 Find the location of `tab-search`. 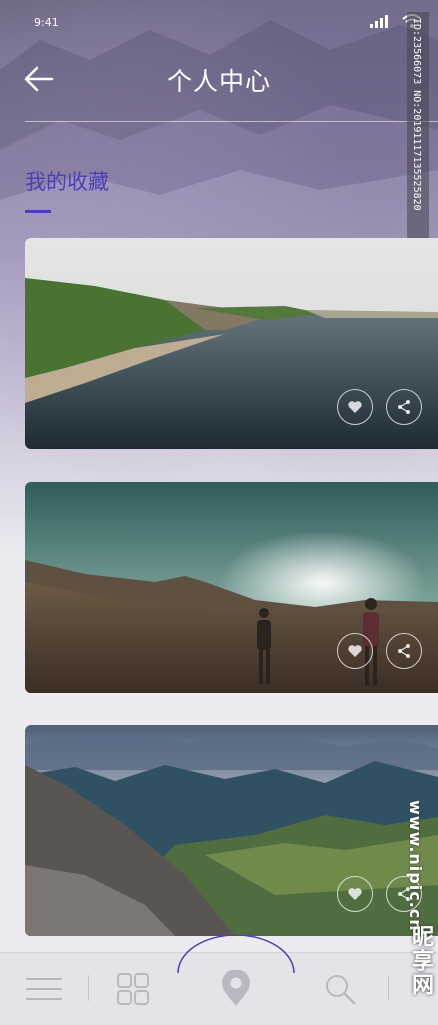

tab-search is located at coordinates (340, 989).